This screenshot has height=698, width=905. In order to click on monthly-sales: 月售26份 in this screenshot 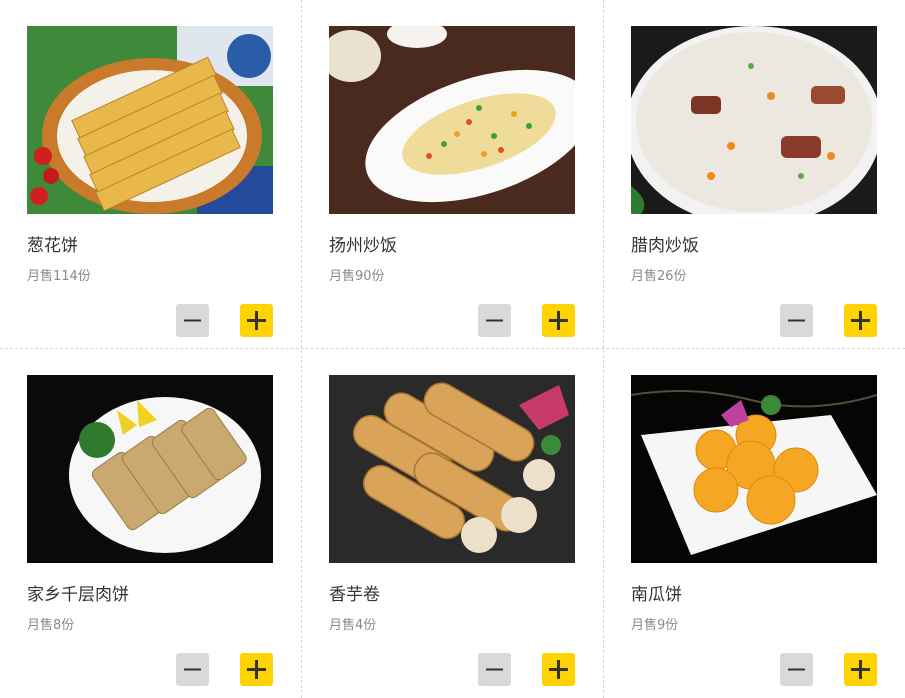, I will do `click(659, 276)`.